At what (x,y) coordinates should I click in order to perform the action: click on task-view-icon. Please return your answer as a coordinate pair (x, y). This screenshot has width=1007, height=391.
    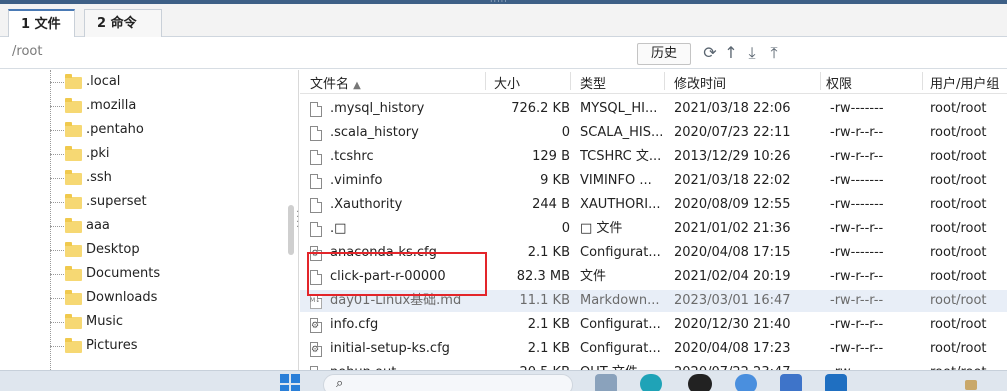
    Looking at the image, I should click on (606, 382).